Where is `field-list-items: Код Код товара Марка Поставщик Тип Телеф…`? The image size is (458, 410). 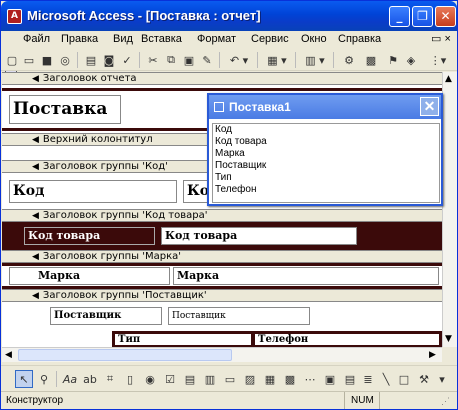
field-list-items: Код Код товара Марка Поставщик Тип Телеф… is located at coordinates (326, 163).